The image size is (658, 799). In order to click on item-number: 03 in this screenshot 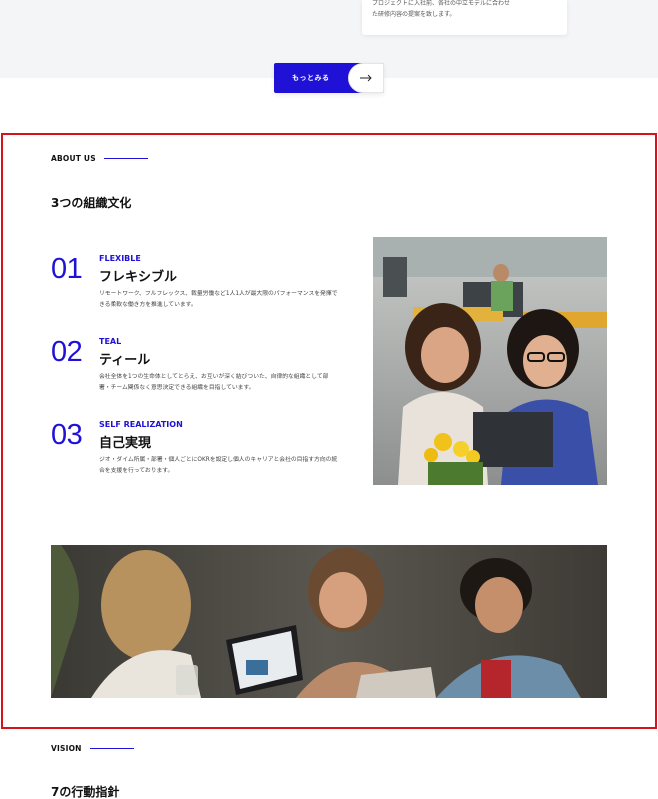, I will do `click(67, 435)`.